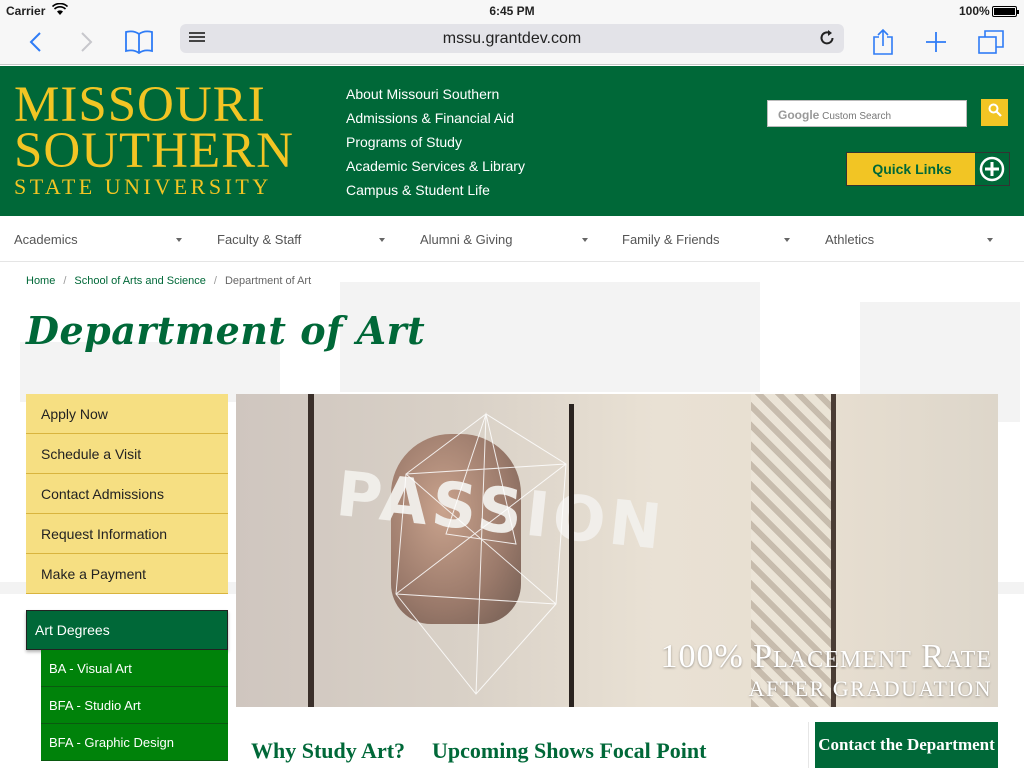  I want to click on logo-line-1: MISSOURI, so click(140, 105).